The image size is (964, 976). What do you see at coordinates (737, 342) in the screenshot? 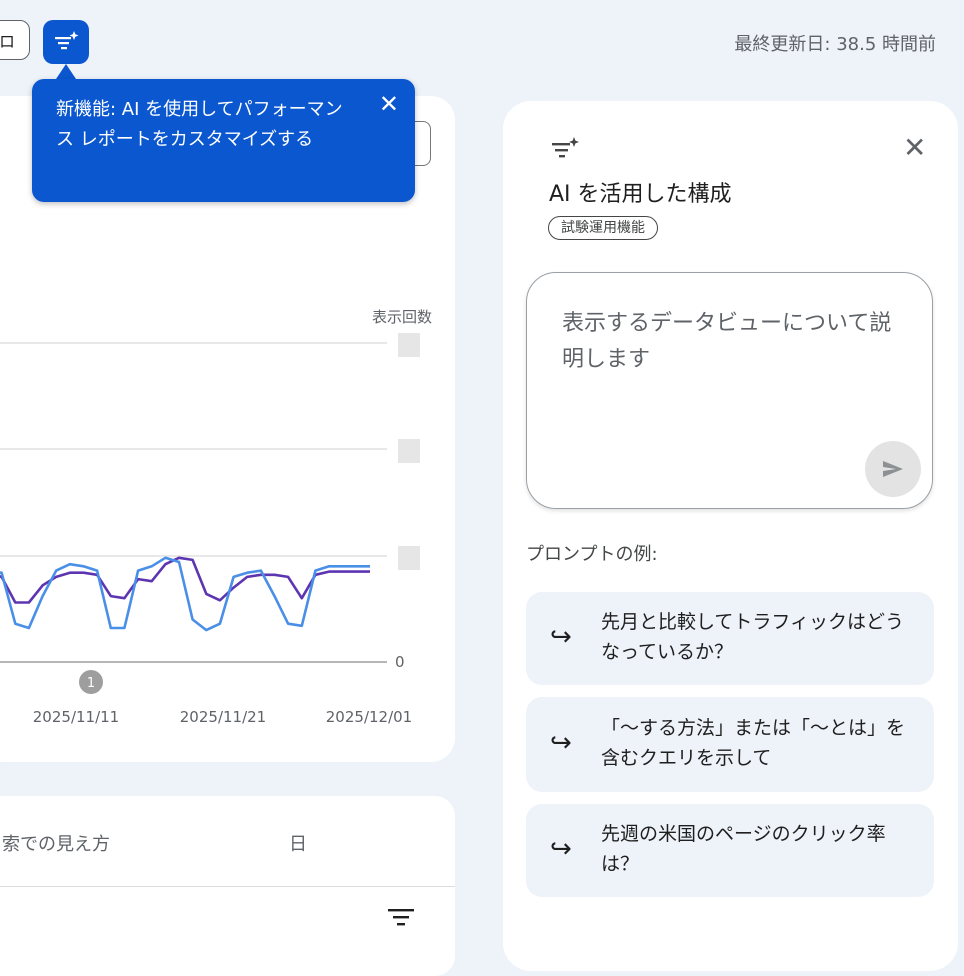
I see `prompt-input-placeholder: 表示するデータビューについて説明します` at bounding box center [737, 342].